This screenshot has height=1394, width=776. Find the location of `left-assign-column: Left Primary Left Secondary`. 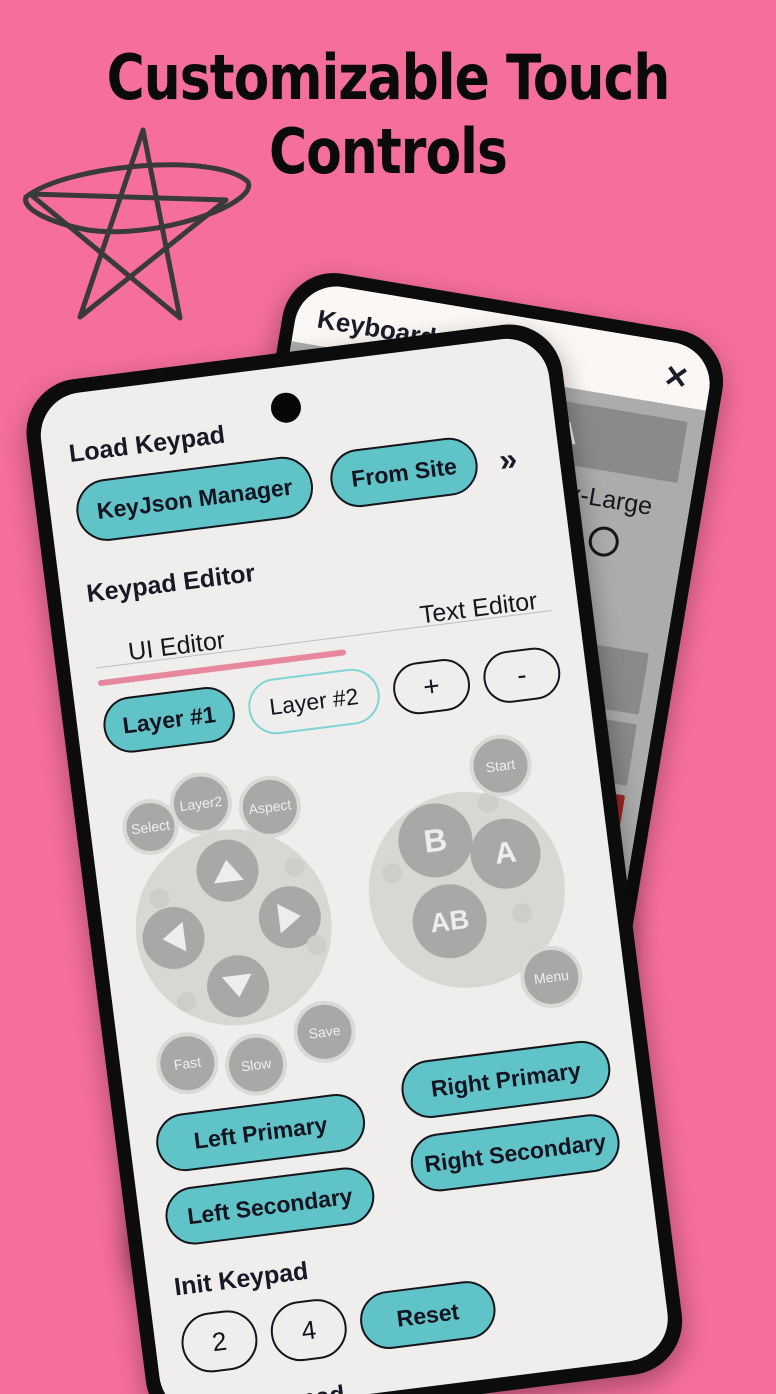

left-assign-column: Left Primary Left Secondary is located at coordinates (265, 1169).